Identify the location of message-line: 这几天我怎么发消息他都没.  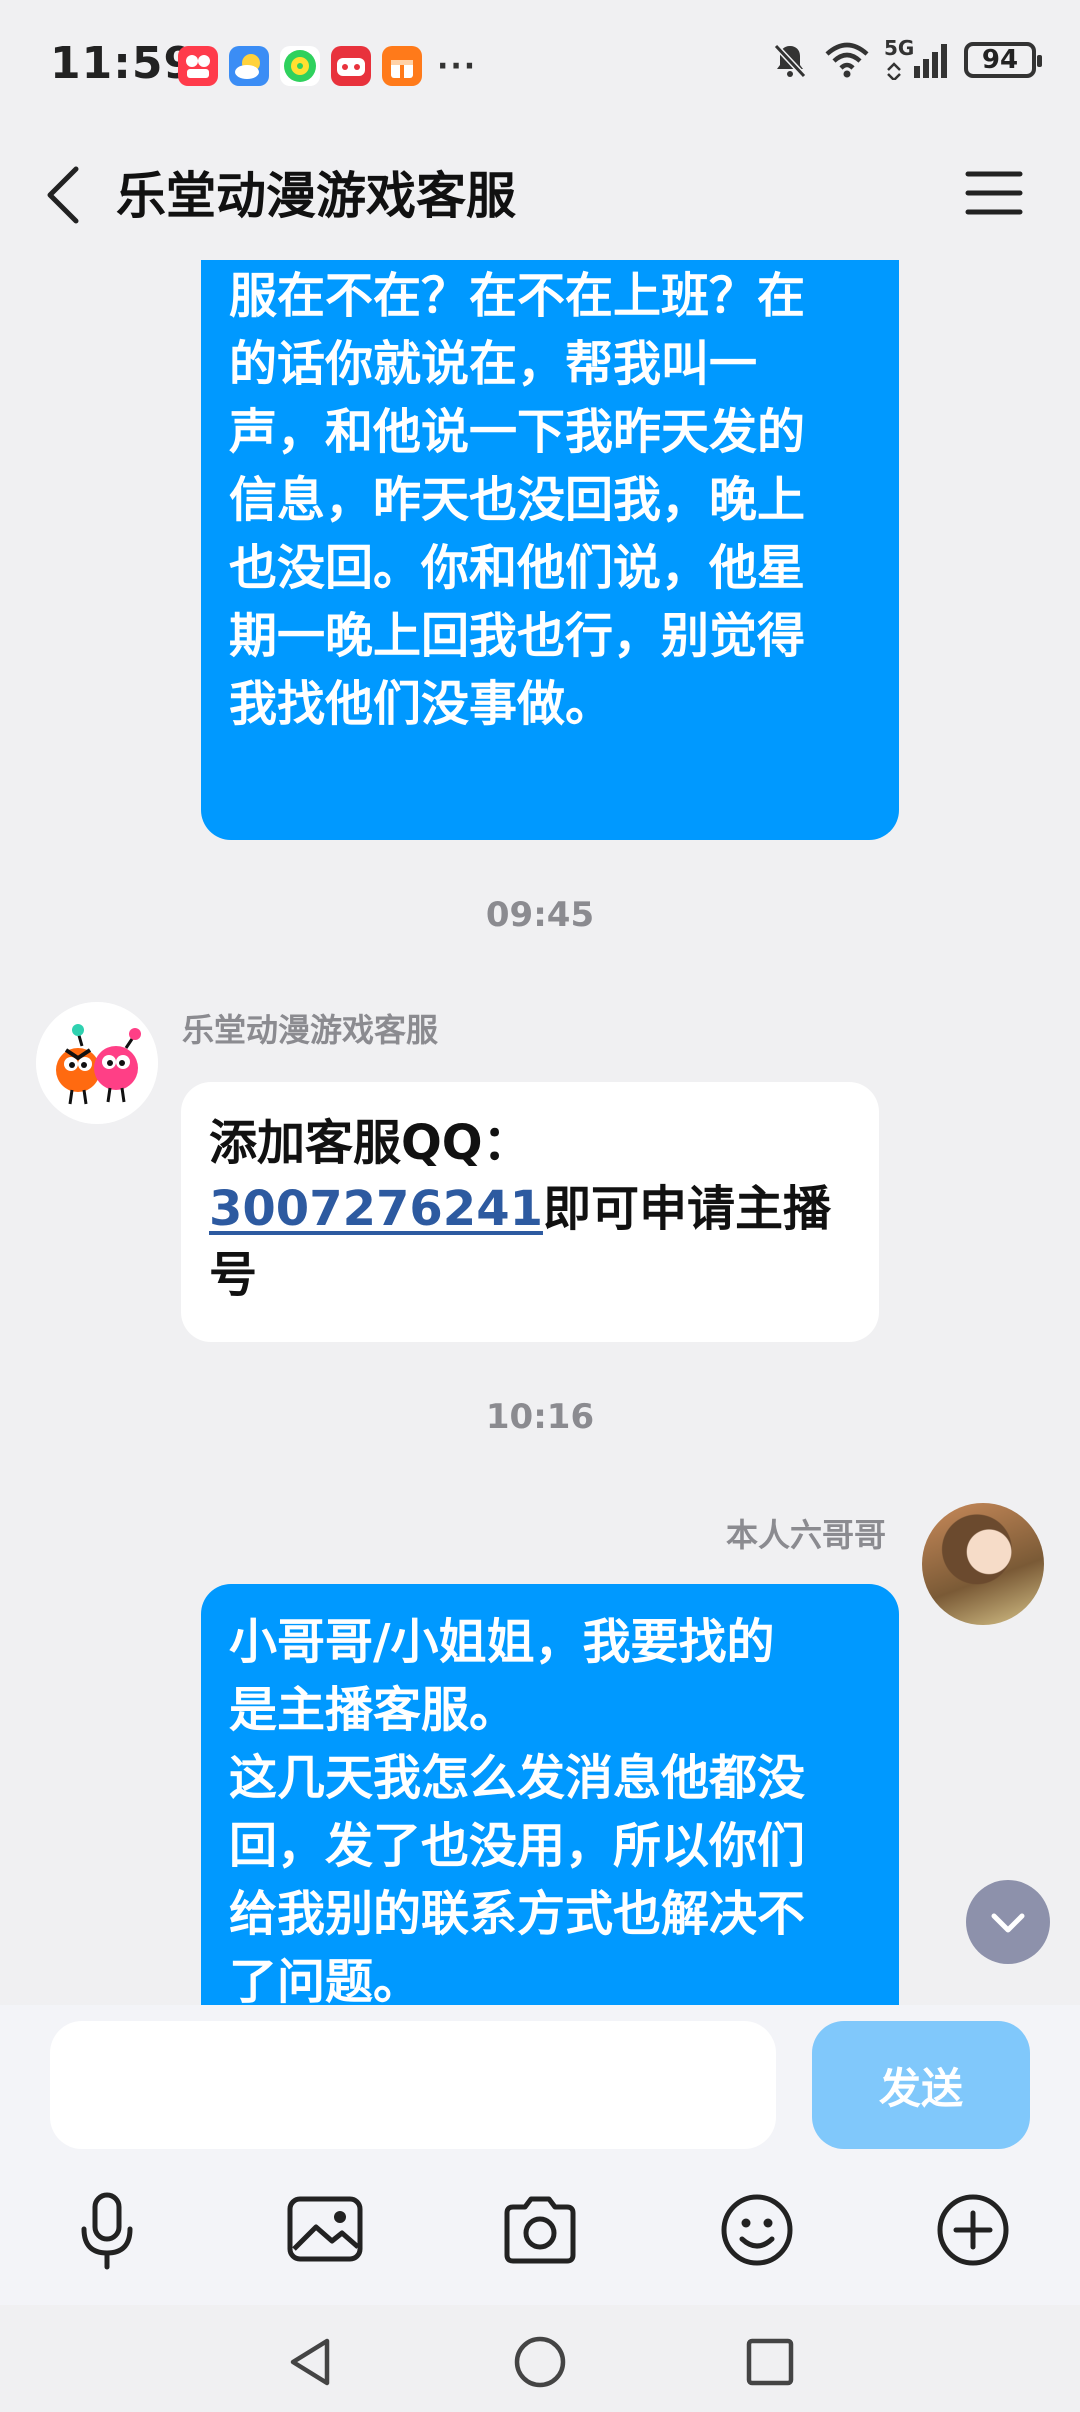
(517, 1778).